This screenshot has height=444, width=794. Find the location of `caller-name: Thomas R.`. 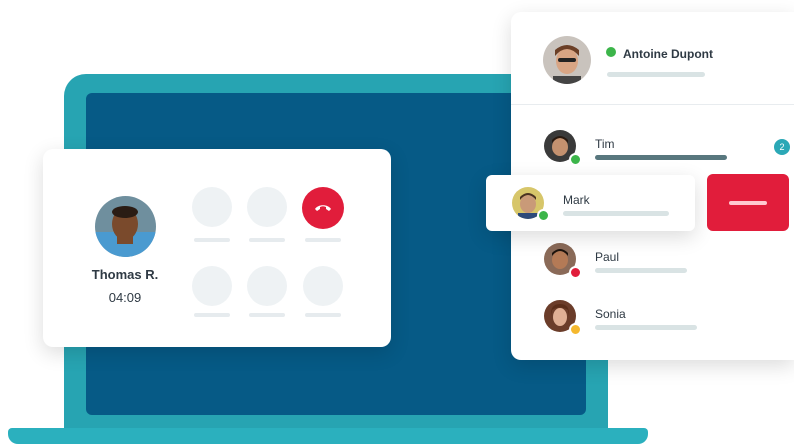

caller-name: Thomas R. is located at coordinates (125, 274).